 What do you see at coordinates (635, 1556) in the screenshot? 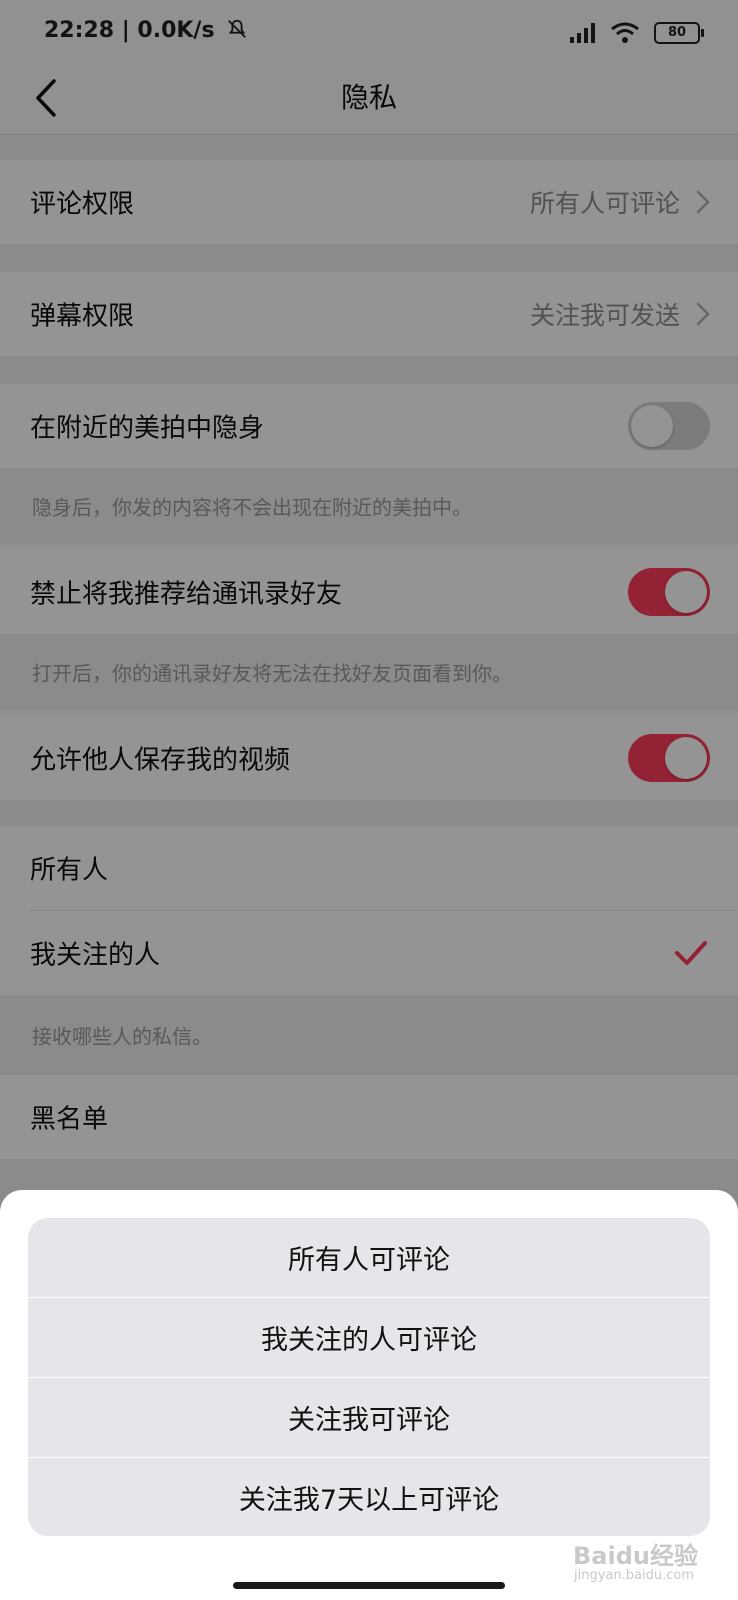
I see `watermark-brand: Baidu经验` at bounding box center [635, 1556].